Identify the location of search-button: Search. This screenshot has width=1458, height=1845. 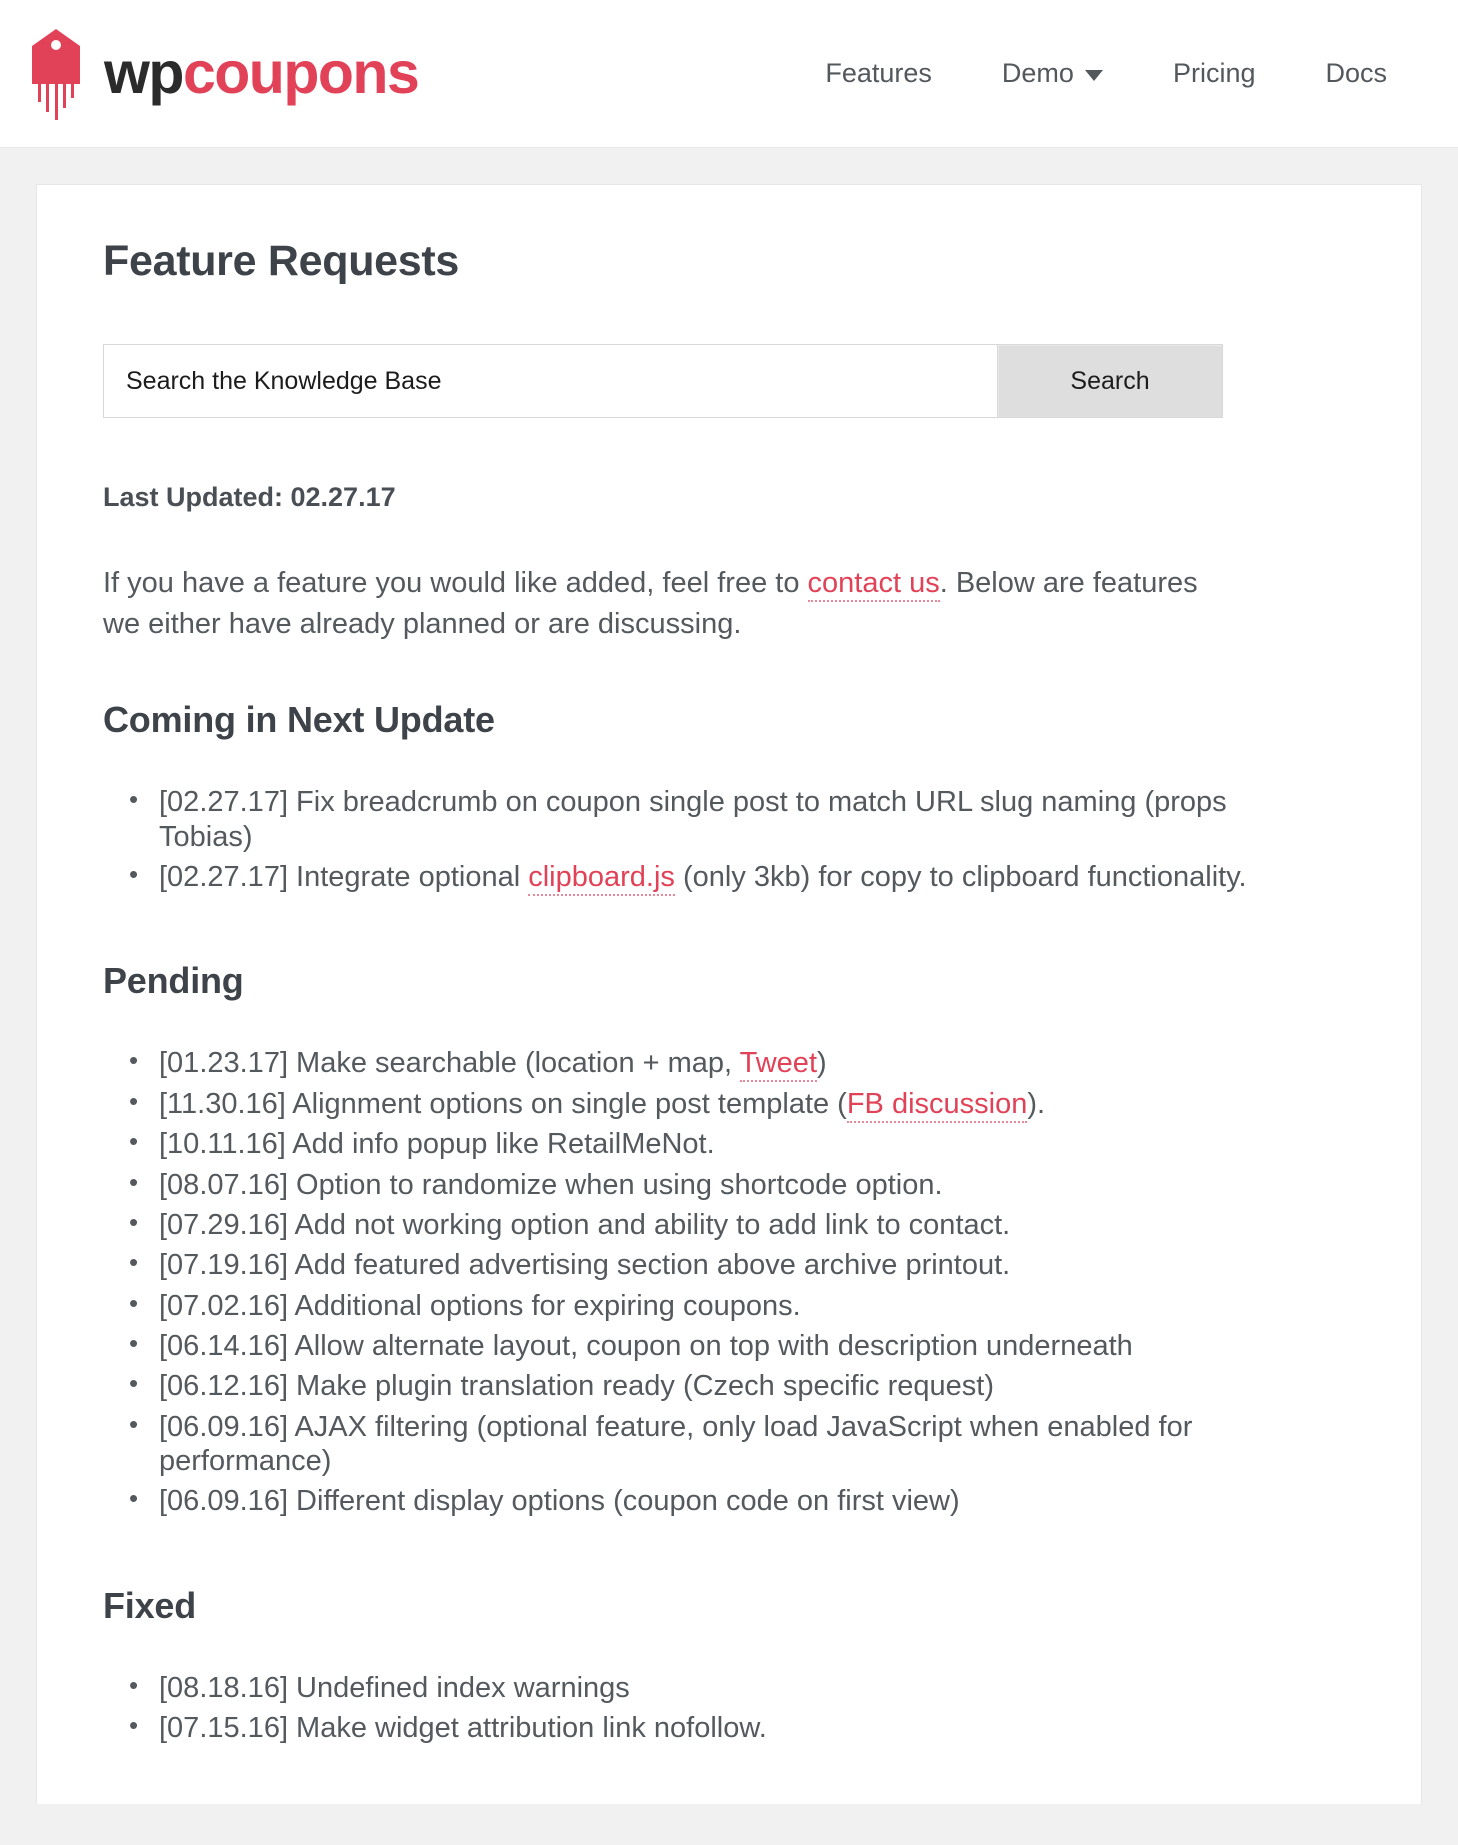
(1110, 381).